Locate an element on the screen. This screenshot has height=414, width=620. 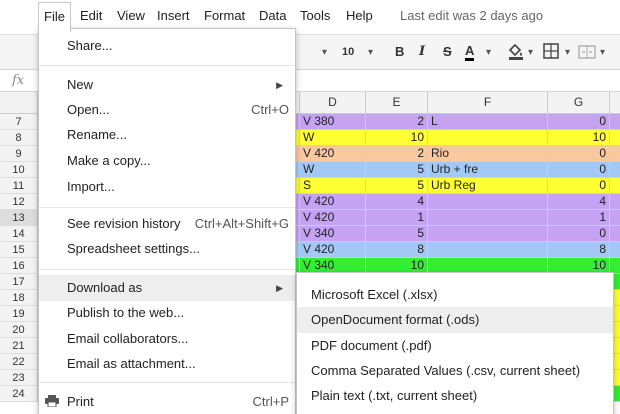
row-header: 24 is located at coordinates (19, 394).